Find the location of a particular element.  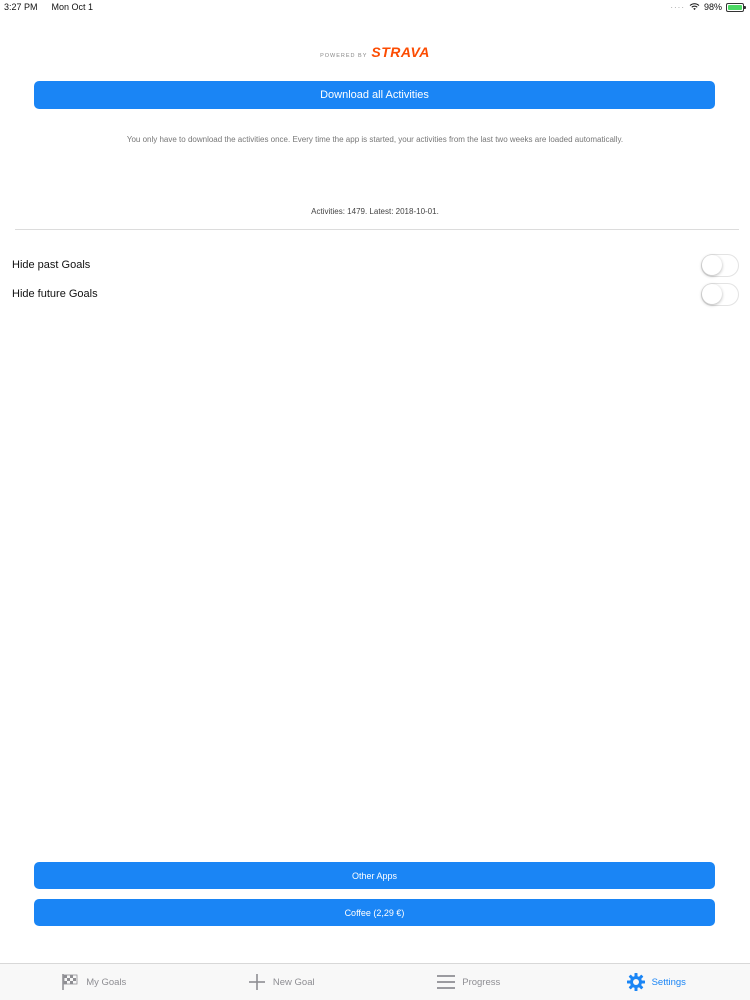

plus-icon is located at coordinates (256, 982).